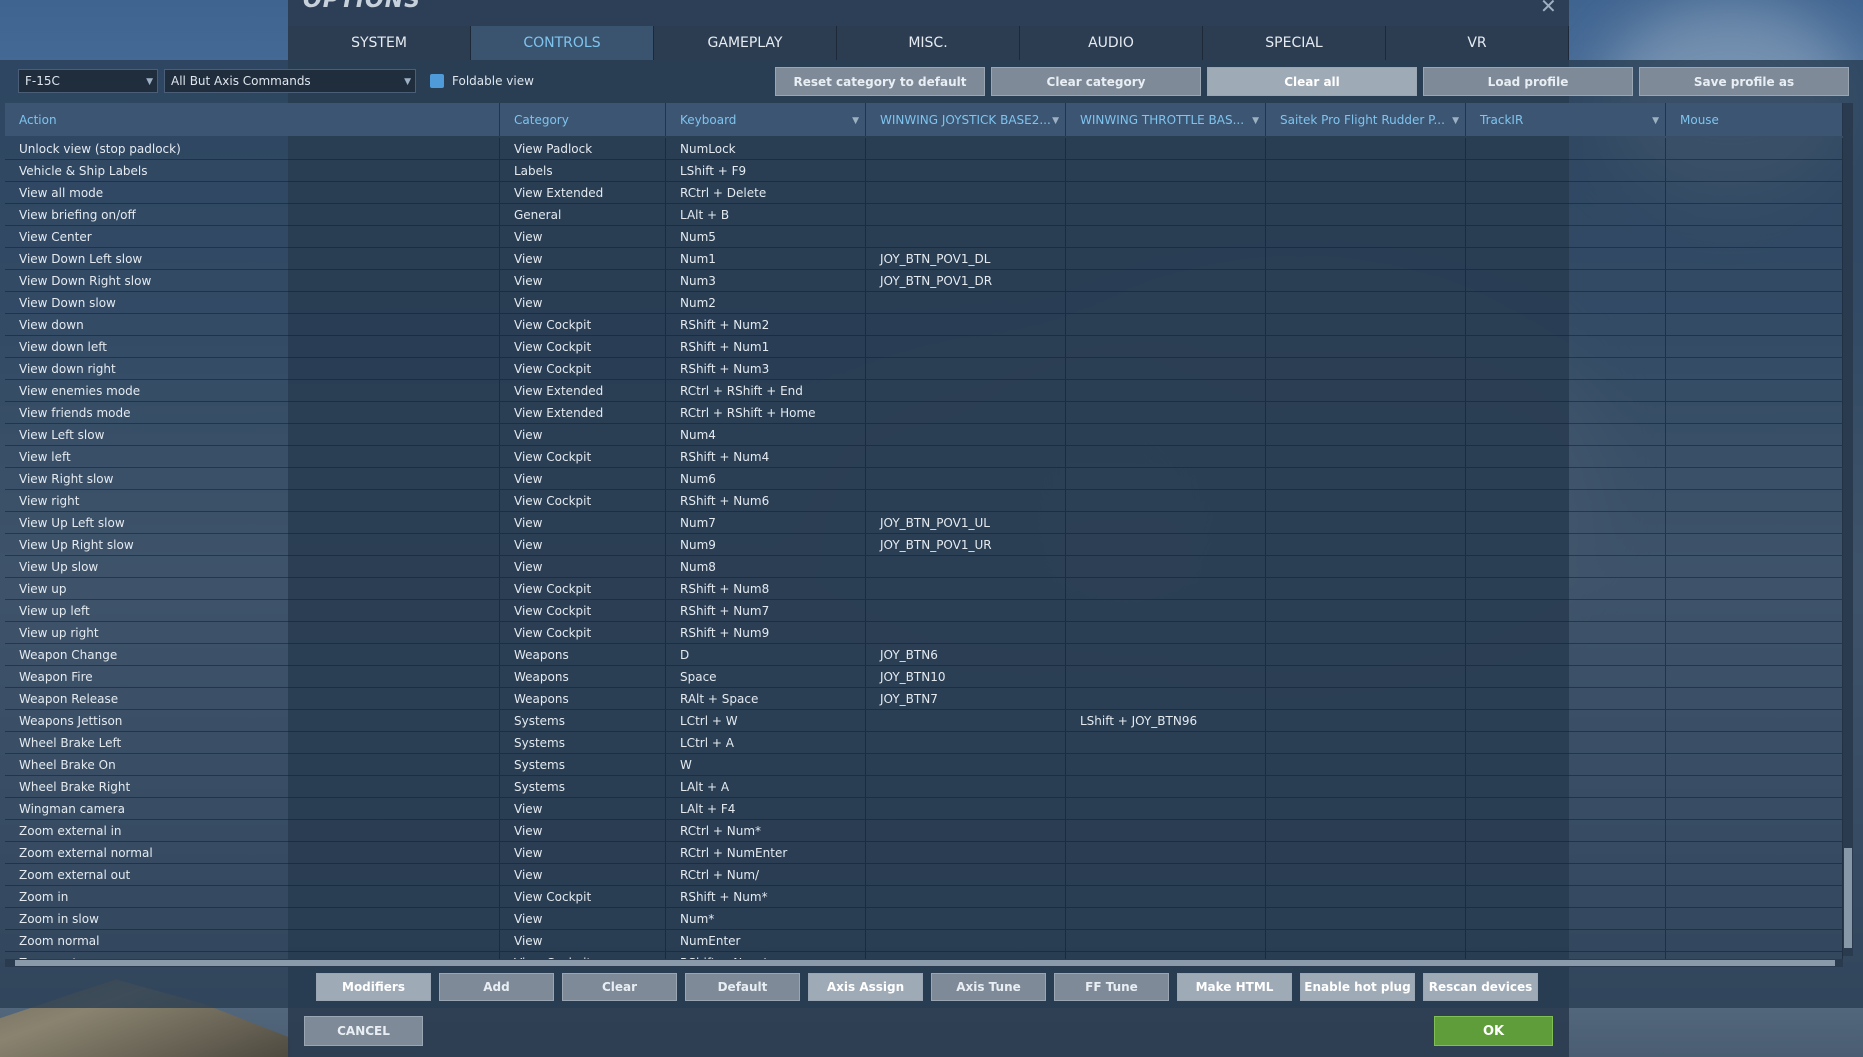  I want to click on cell-keyboard: RShift + Num9, so click(766, 632).